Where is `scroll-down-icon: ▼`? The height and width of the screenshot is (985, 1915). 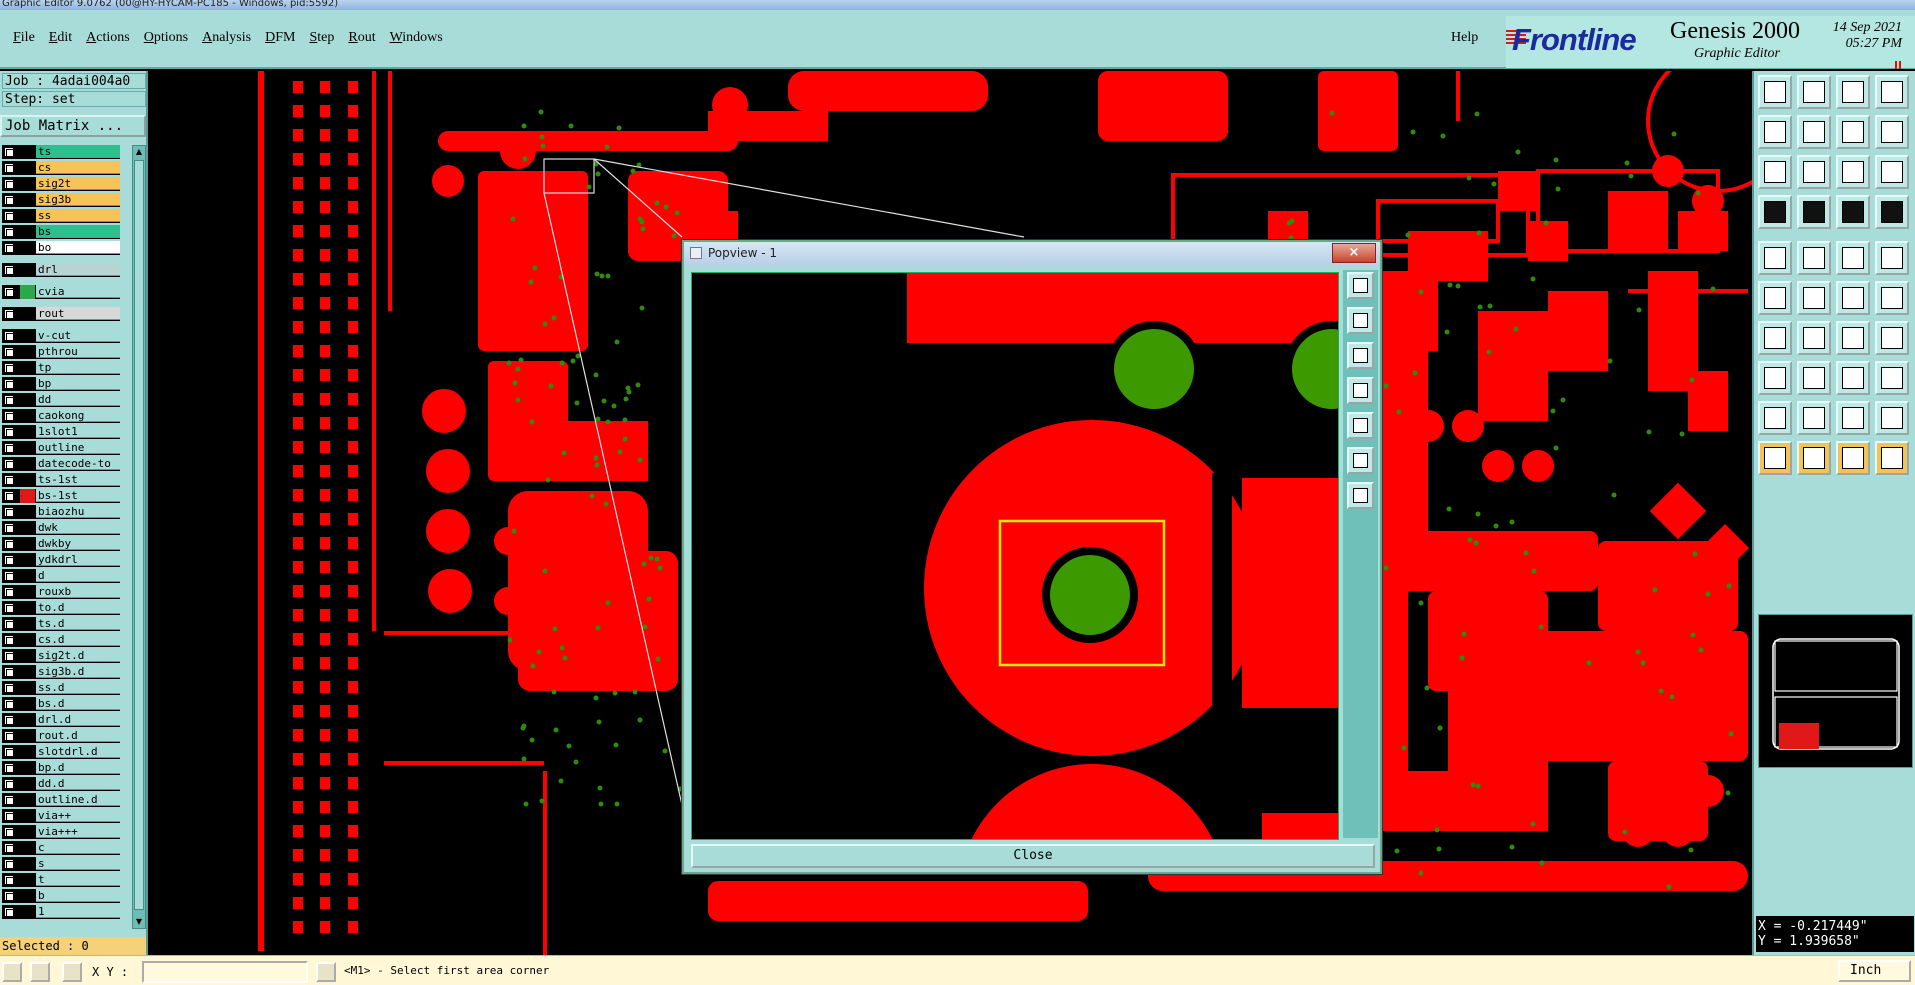
scroll-down-icon: ▼ is located at coordinates (139, 922).